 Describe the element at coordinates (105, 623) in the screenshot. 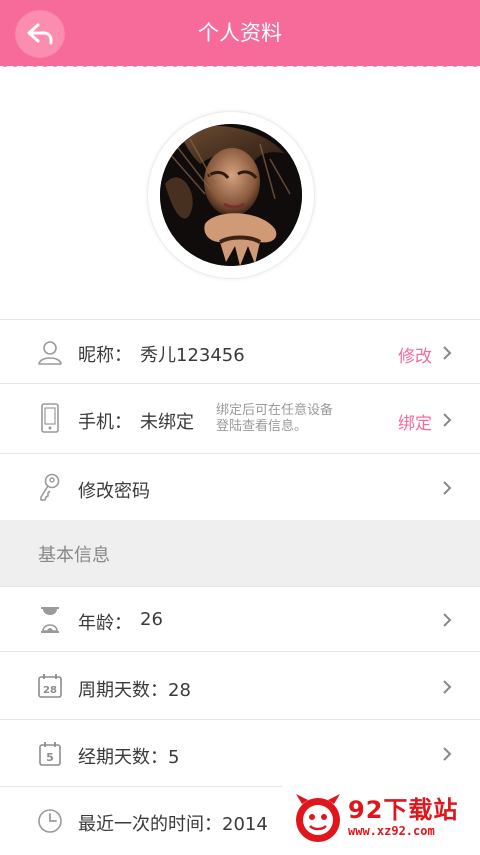

I see `age-label: 年龄：` at that location.